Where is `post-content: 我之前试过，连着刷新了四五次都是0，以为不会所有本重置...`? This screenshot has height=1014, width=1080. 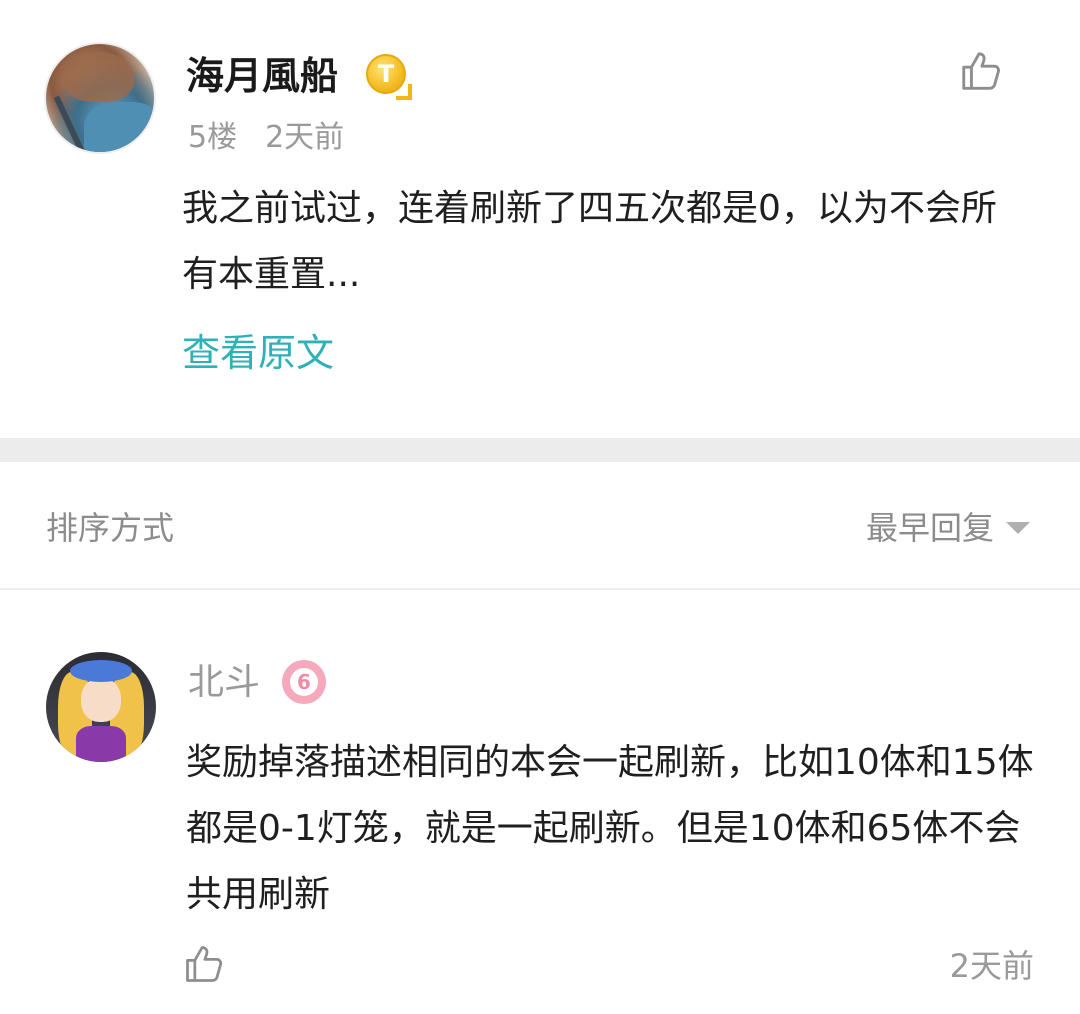
post-content: 我之前试过，连着刷新了四五次都是0，以为不会所有本重置... is located at coordinates (589, 241).